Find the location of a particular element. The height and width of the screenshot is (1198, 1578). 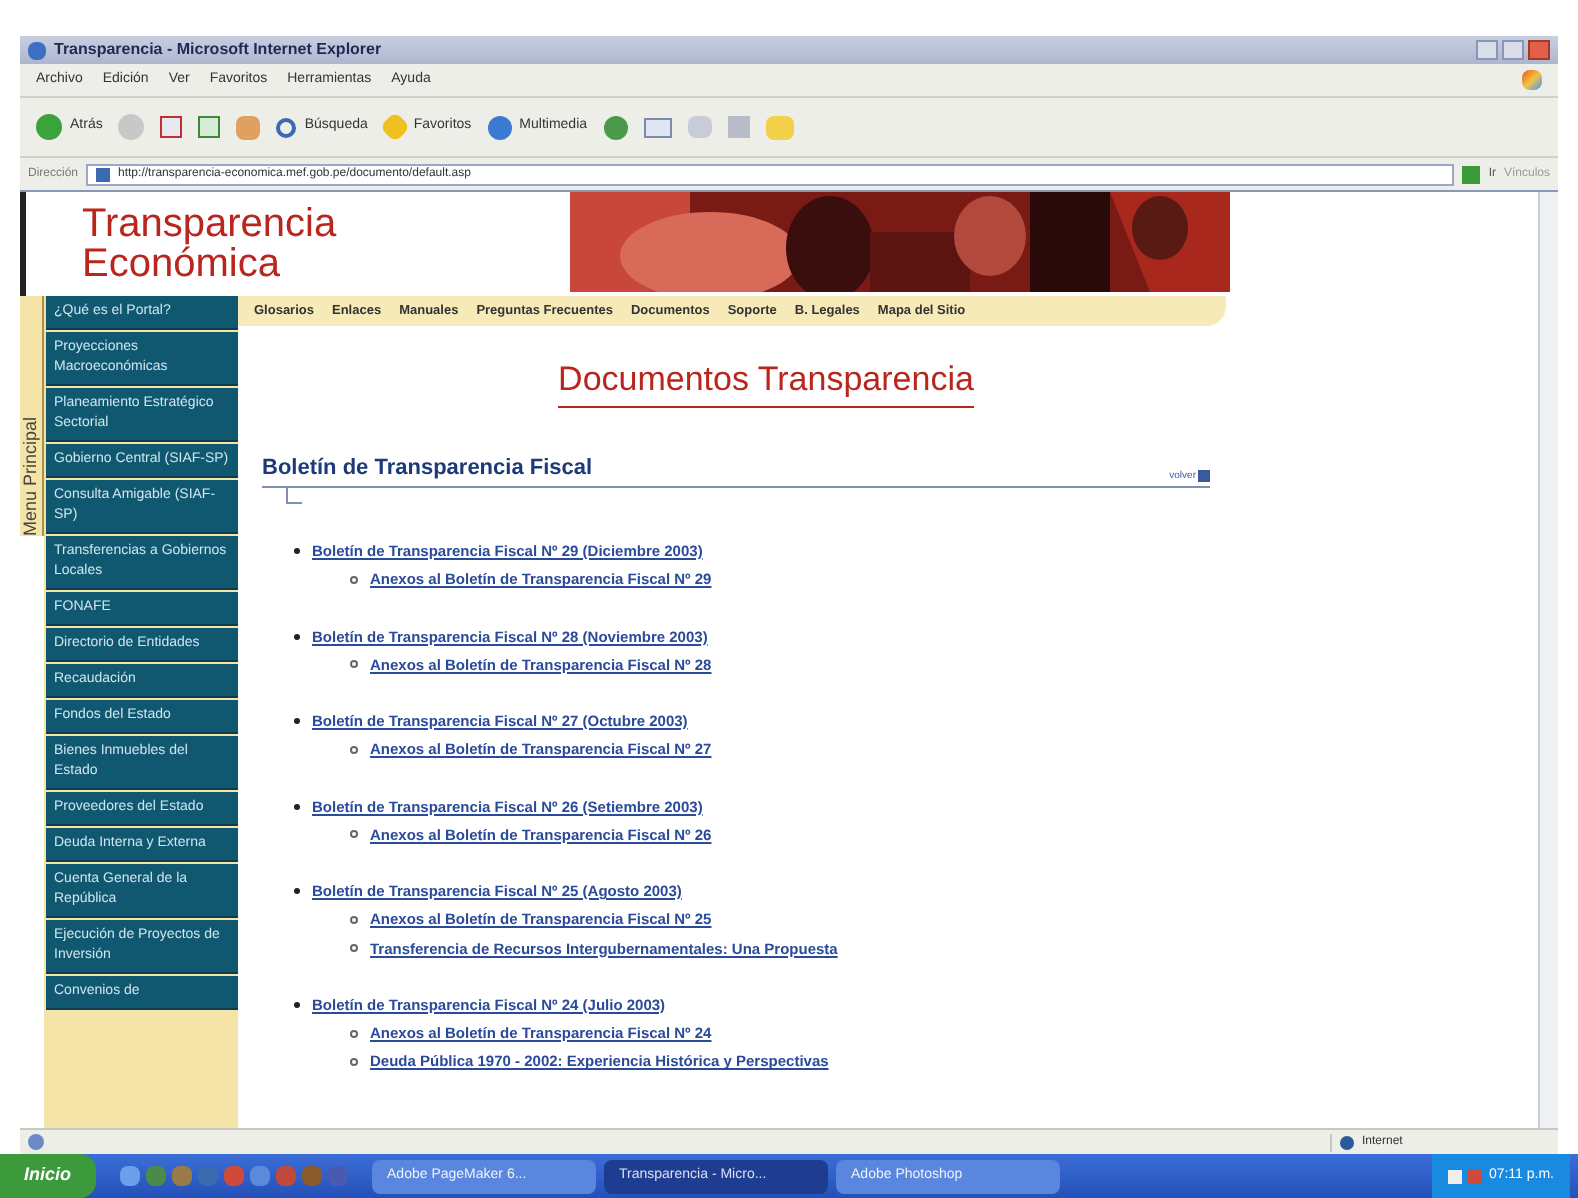

page-title: Documentos Transparencia is located at coordinates (766, 380).